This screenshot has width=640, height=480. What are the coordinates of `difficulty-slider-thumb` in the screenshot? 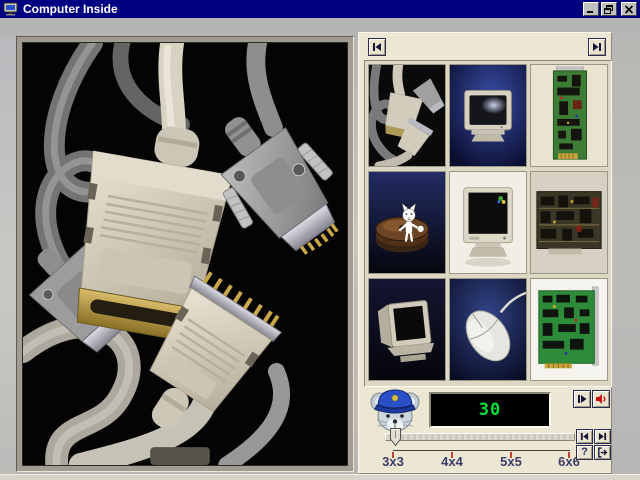 It's located at (395, 437).